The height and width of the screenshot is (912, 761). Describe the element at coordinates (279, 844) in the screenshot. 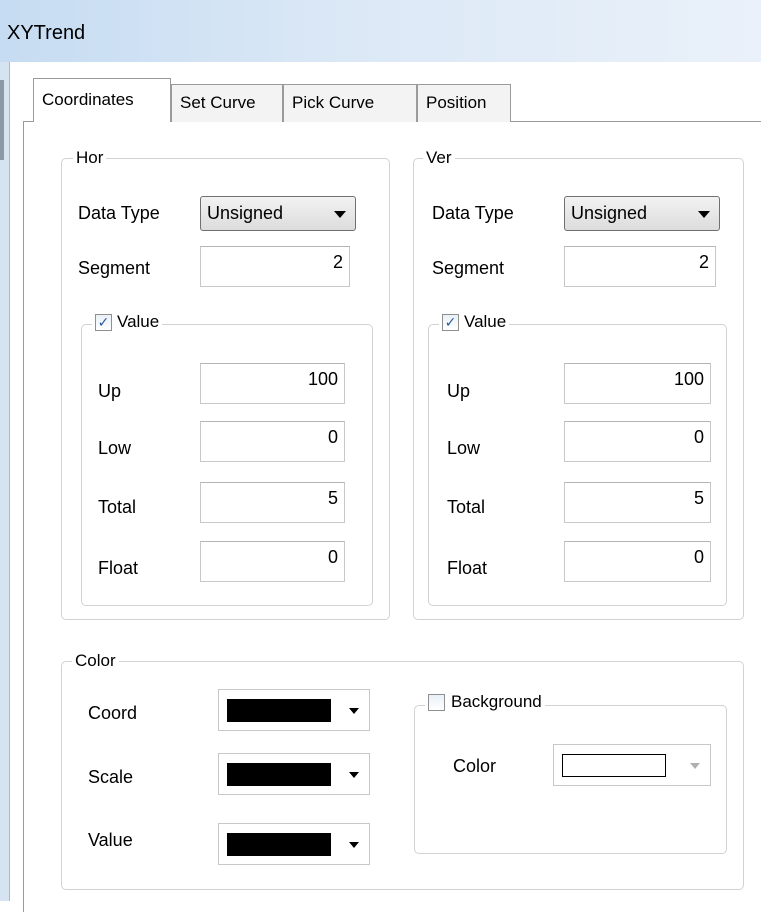

I see `value-color-swatch` at that location.